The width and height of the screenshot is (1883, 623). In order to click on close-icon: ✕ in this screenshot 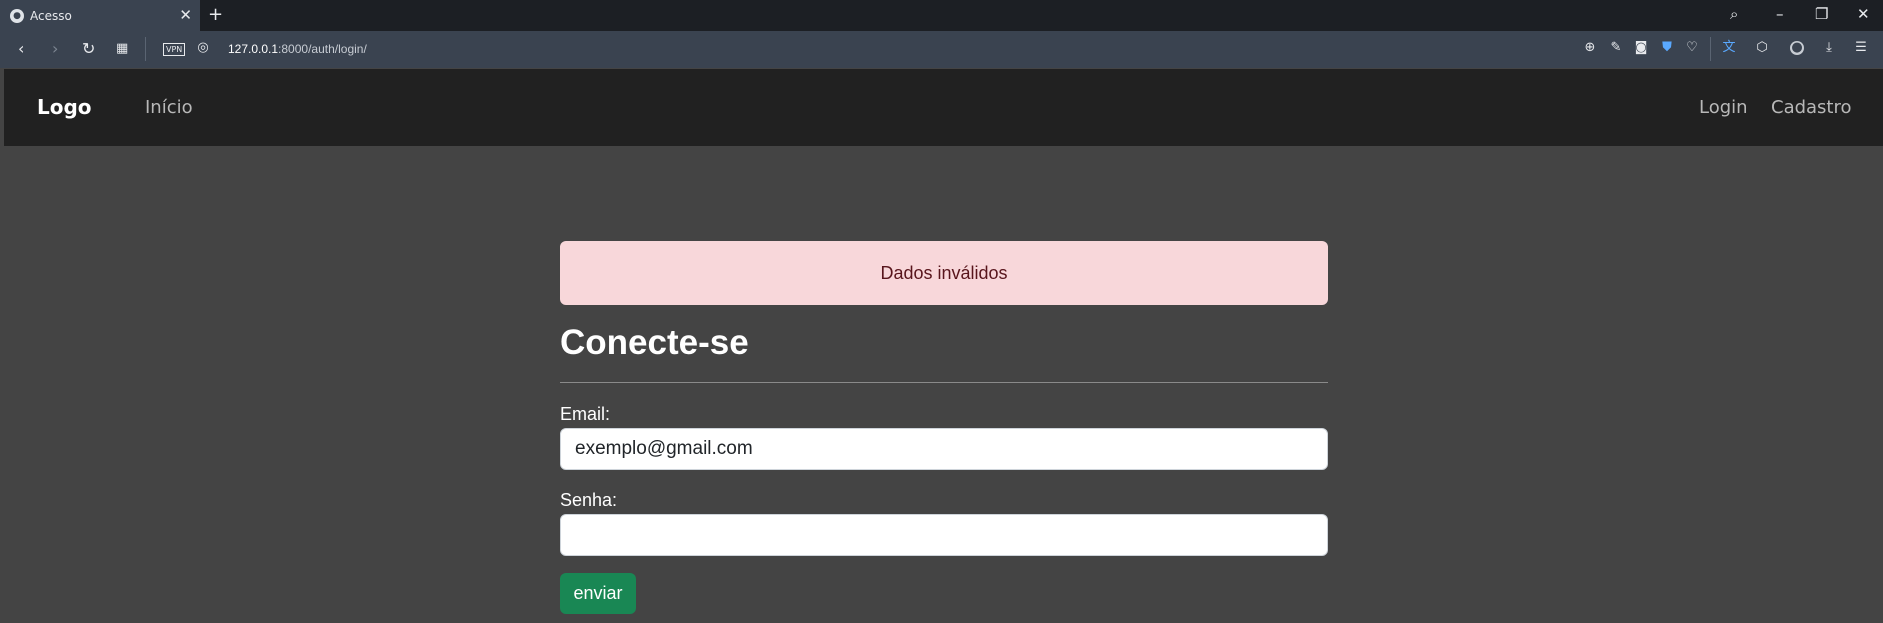, I will do `click(1863, 14)`.